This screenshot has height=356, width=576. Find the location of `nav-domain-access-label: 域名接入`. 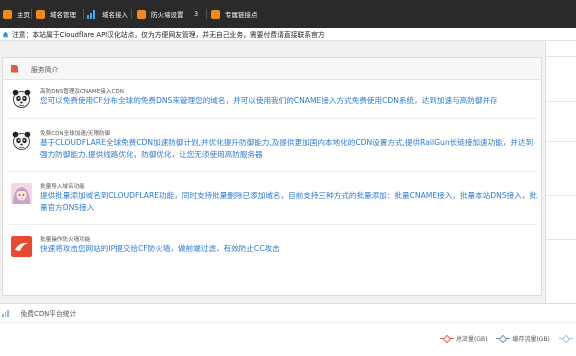

nav-domain-access-label: 域名接入 is located at coordinates (115, 15).